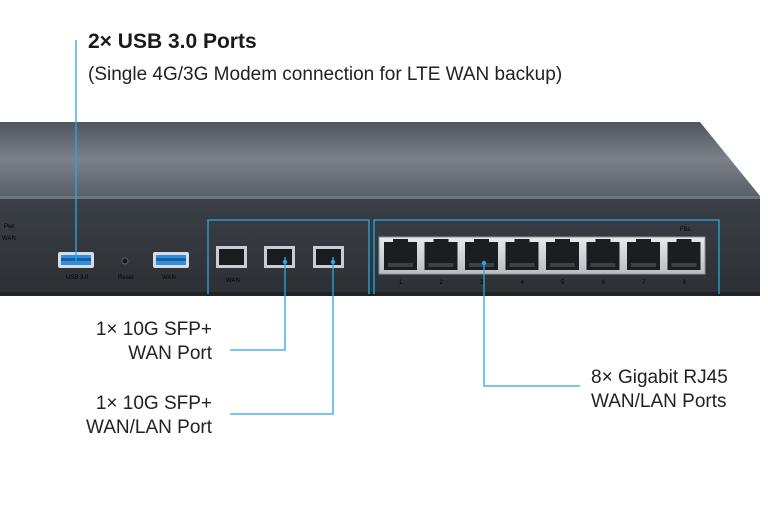  What do you see at coordinates (685, 230) in the screenshot?
I see `rj45-group-label: FBs` at bounding box center [685, 230].